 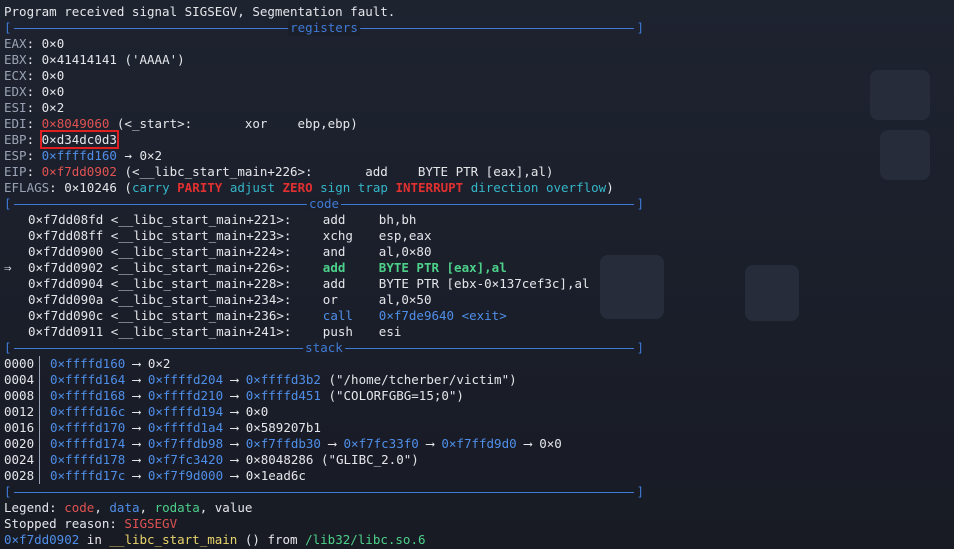 I want to click on stack-value: 0×ffffd210, so click(x=185, y=395).